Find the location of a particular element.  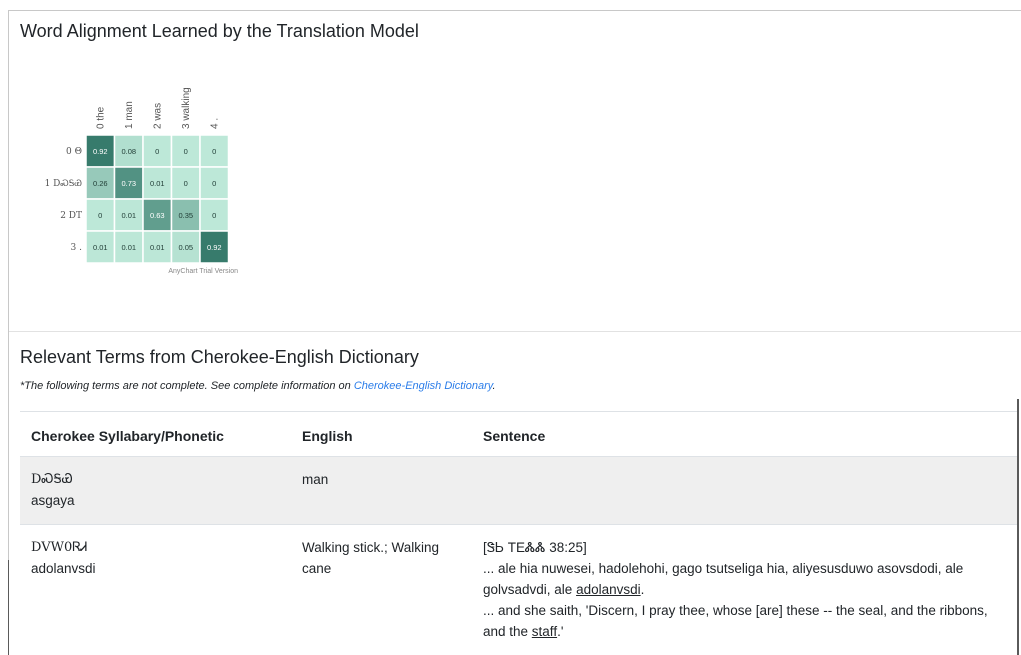

english-end: .' is located at coordinates (560, 631).